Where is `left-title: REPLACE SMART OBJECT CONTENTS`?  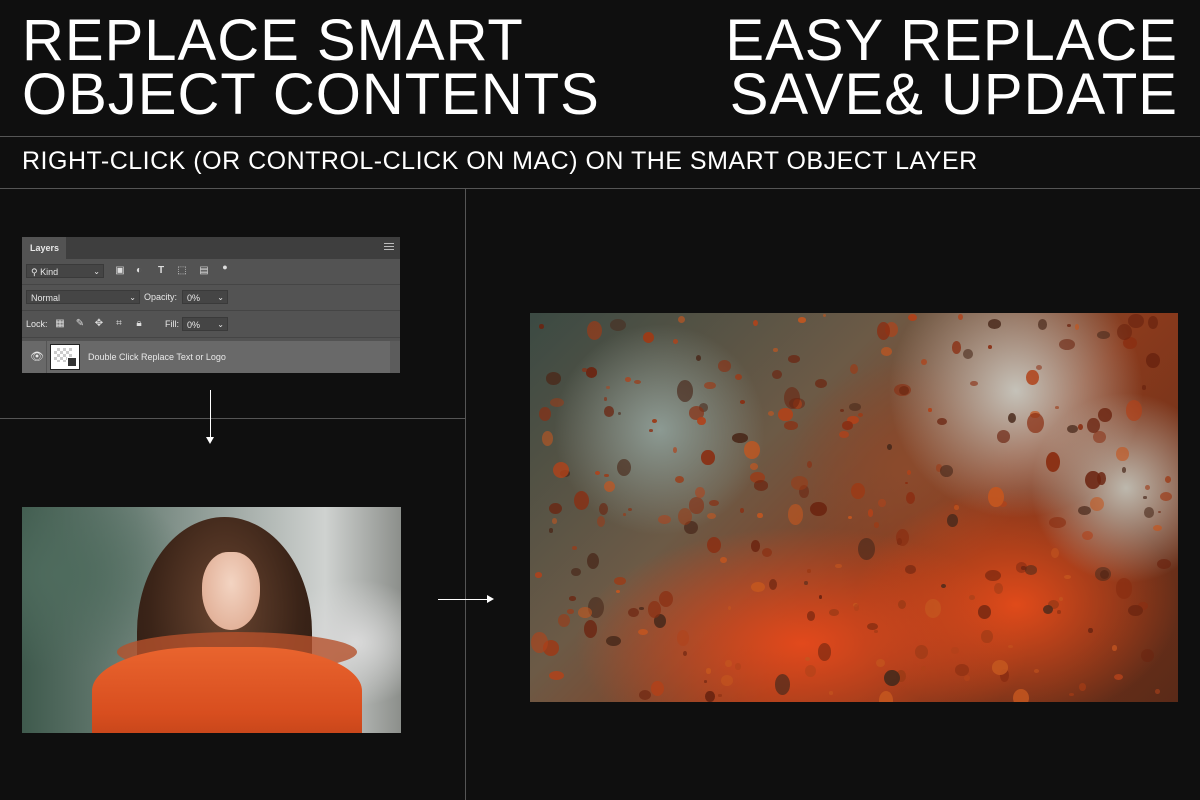
left-title: REPLACE SMART OBJECT CONTENTS is located at coordinates (311, 68).